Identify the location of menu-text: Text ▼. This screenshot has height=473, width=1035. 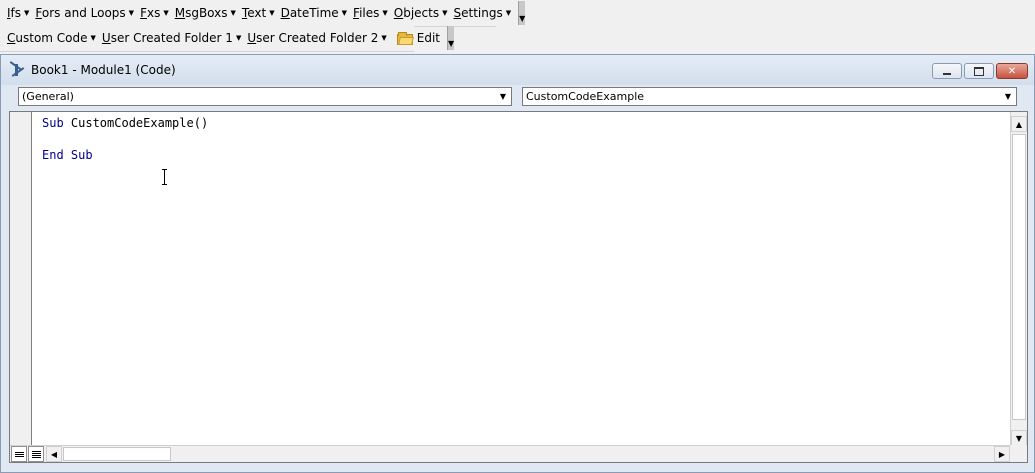
(258, 13).